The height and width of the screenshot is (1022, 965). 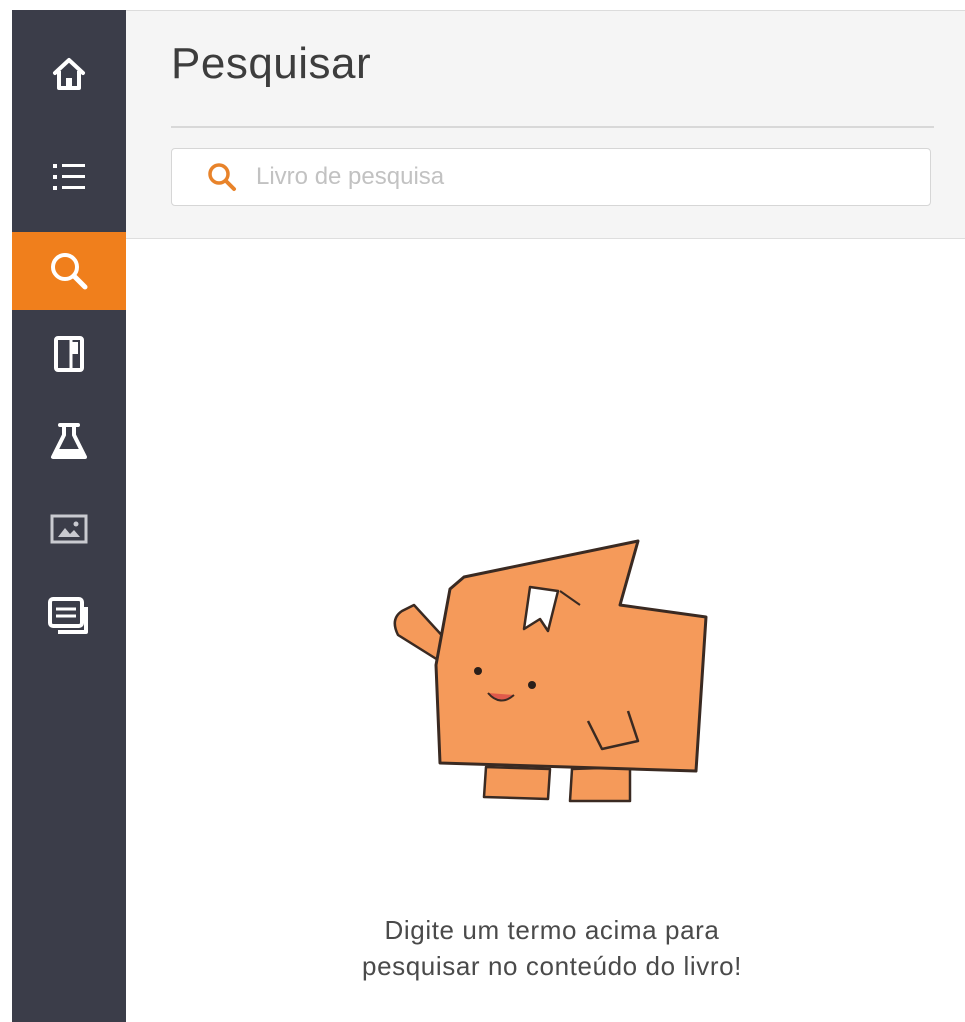 I want to click on slides-icon, so click(x=68, y=615).